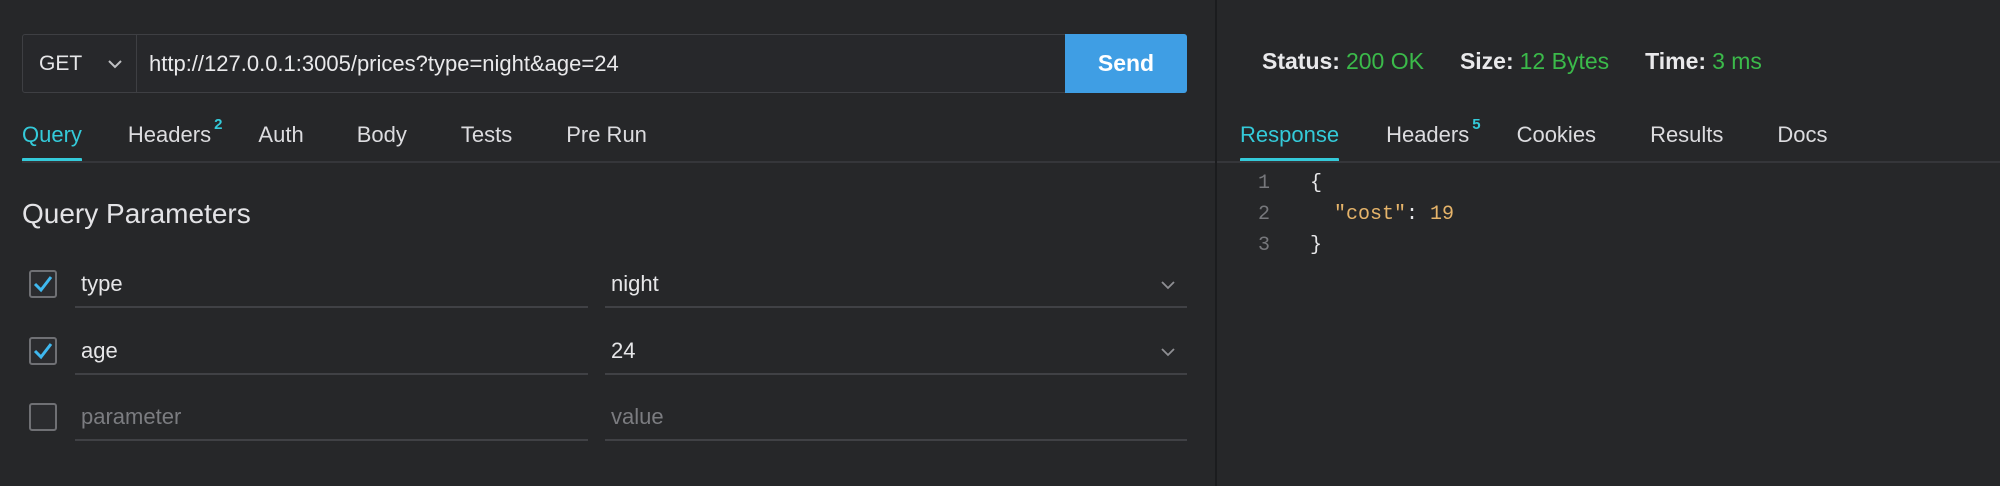 This screenshot has height=486, width=2000. I want to click on request-bar: GET Send, so click(604, 63).